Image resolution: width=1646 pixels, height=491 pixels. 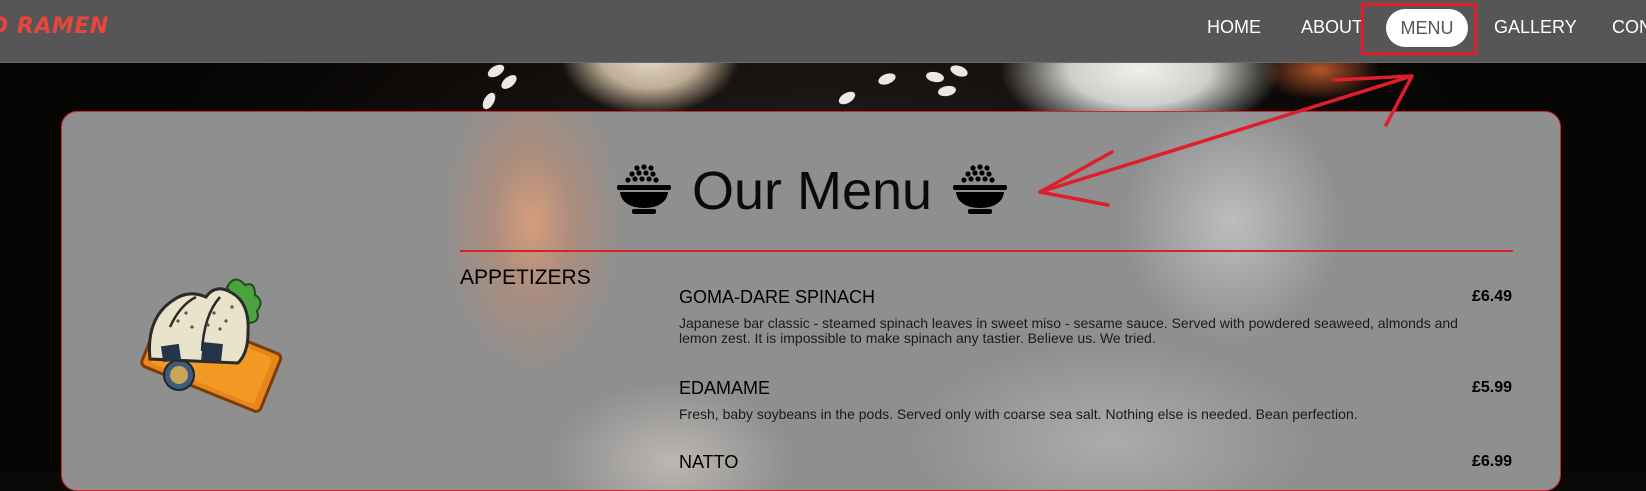 I want to click on menu-title-row: Our Menu, so click(x=811, y=191).